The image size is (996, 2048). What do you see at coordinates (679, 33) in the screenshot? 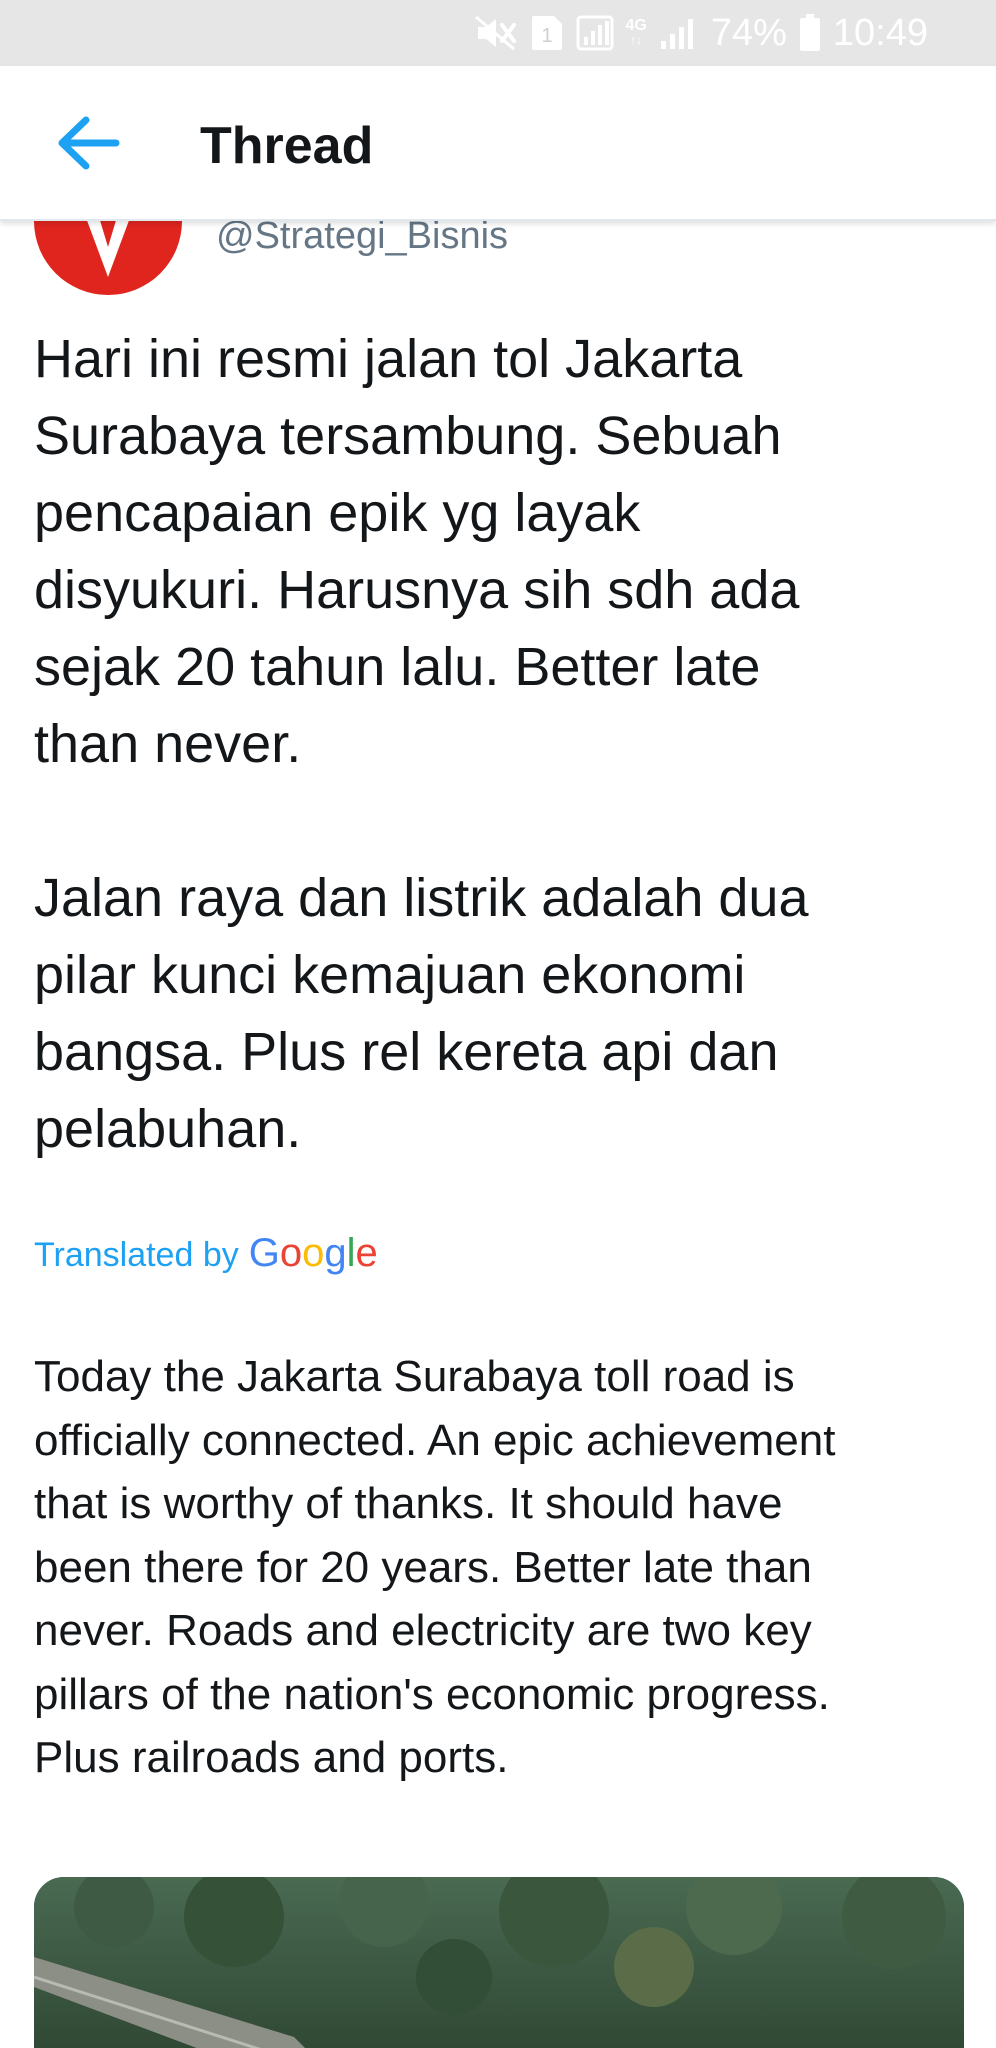
I see `signal-icon` at bounding box center [679, 33].